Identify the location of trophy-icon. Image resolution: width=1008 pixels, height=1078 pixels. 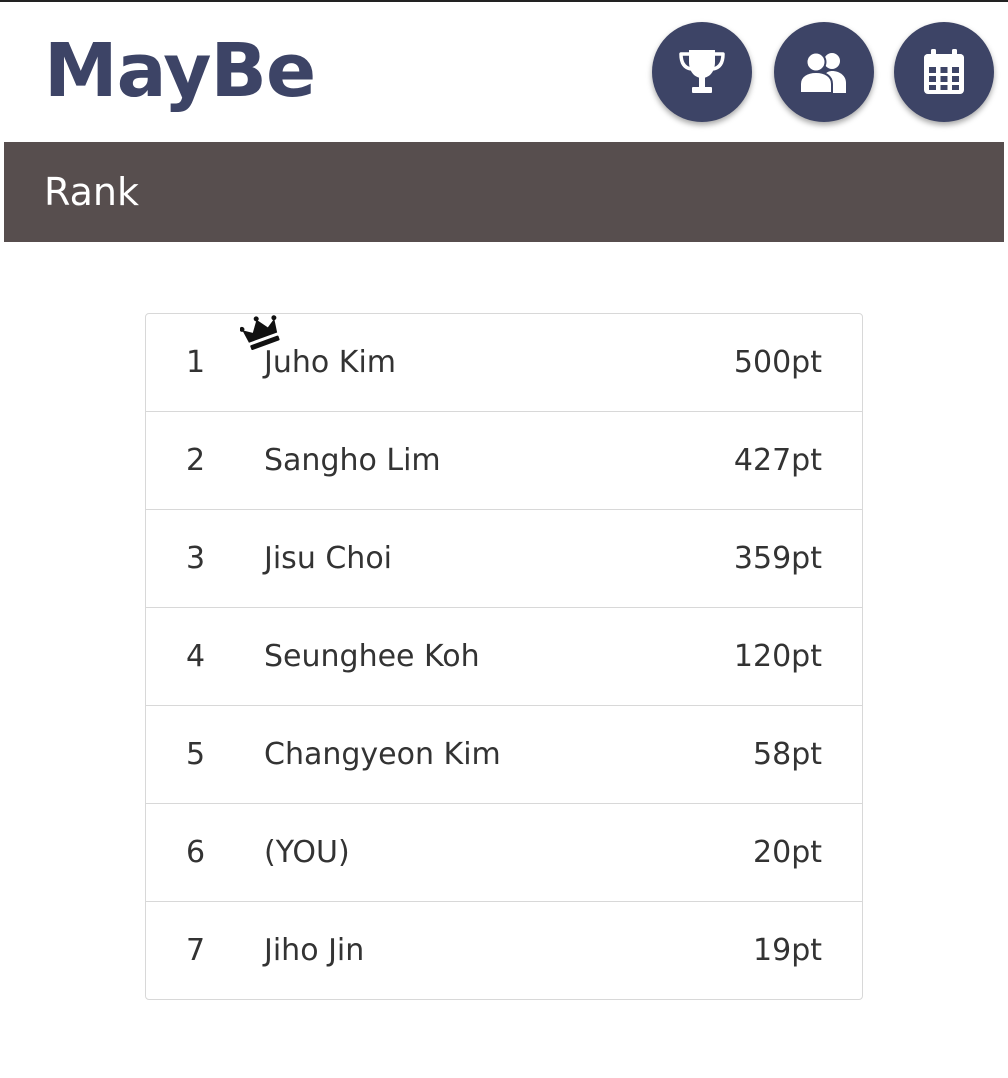
(702, 72).